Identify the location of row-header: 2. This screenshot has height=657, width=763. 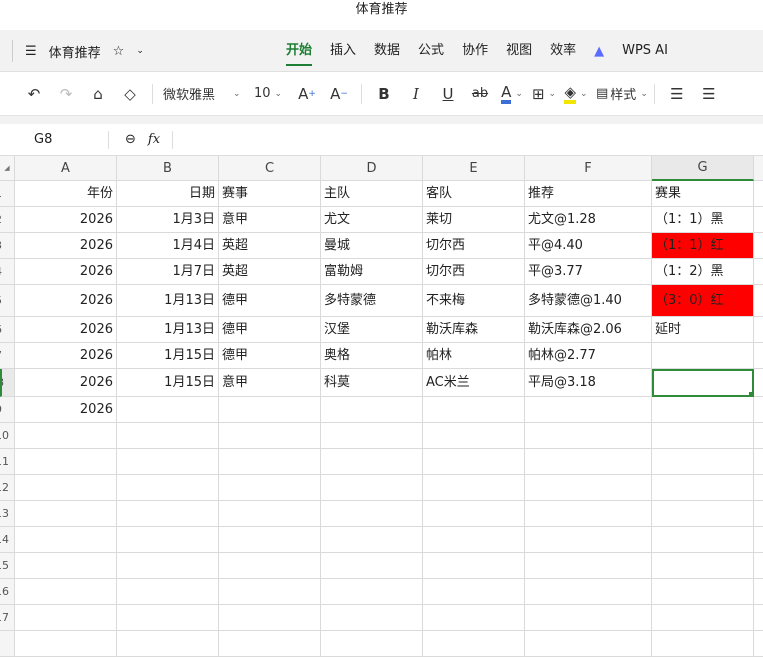
(7, 220).